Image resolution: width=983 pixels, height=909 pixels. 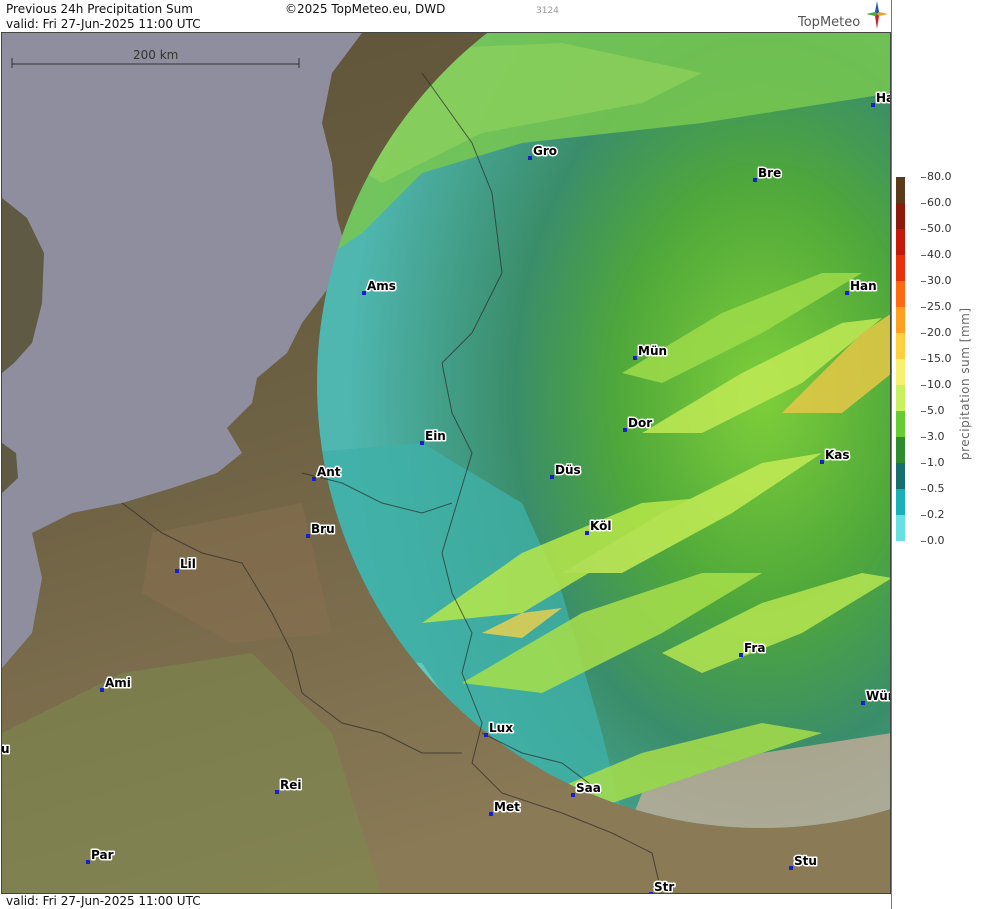 I want to click on city-label: Ant, so click(x=329, y=472).